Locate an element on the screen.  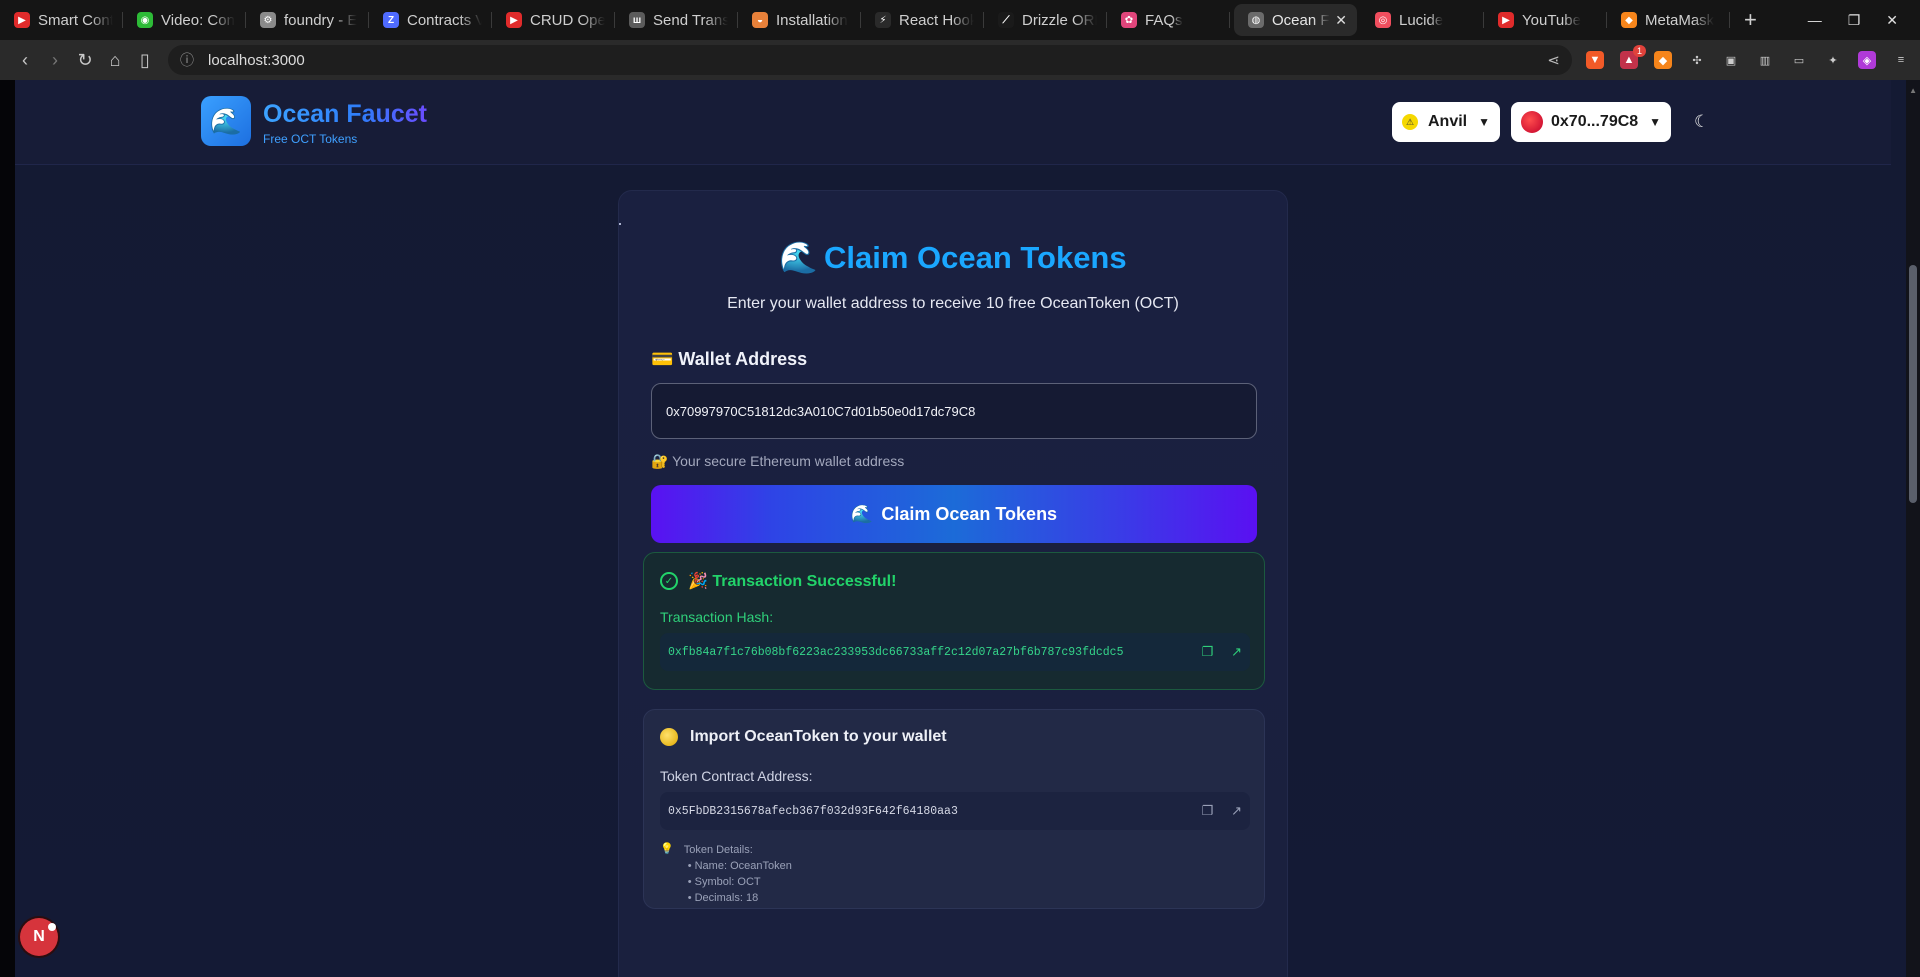
tab-b-0: ◎ Lucide is located at coordinates (1422, 20).